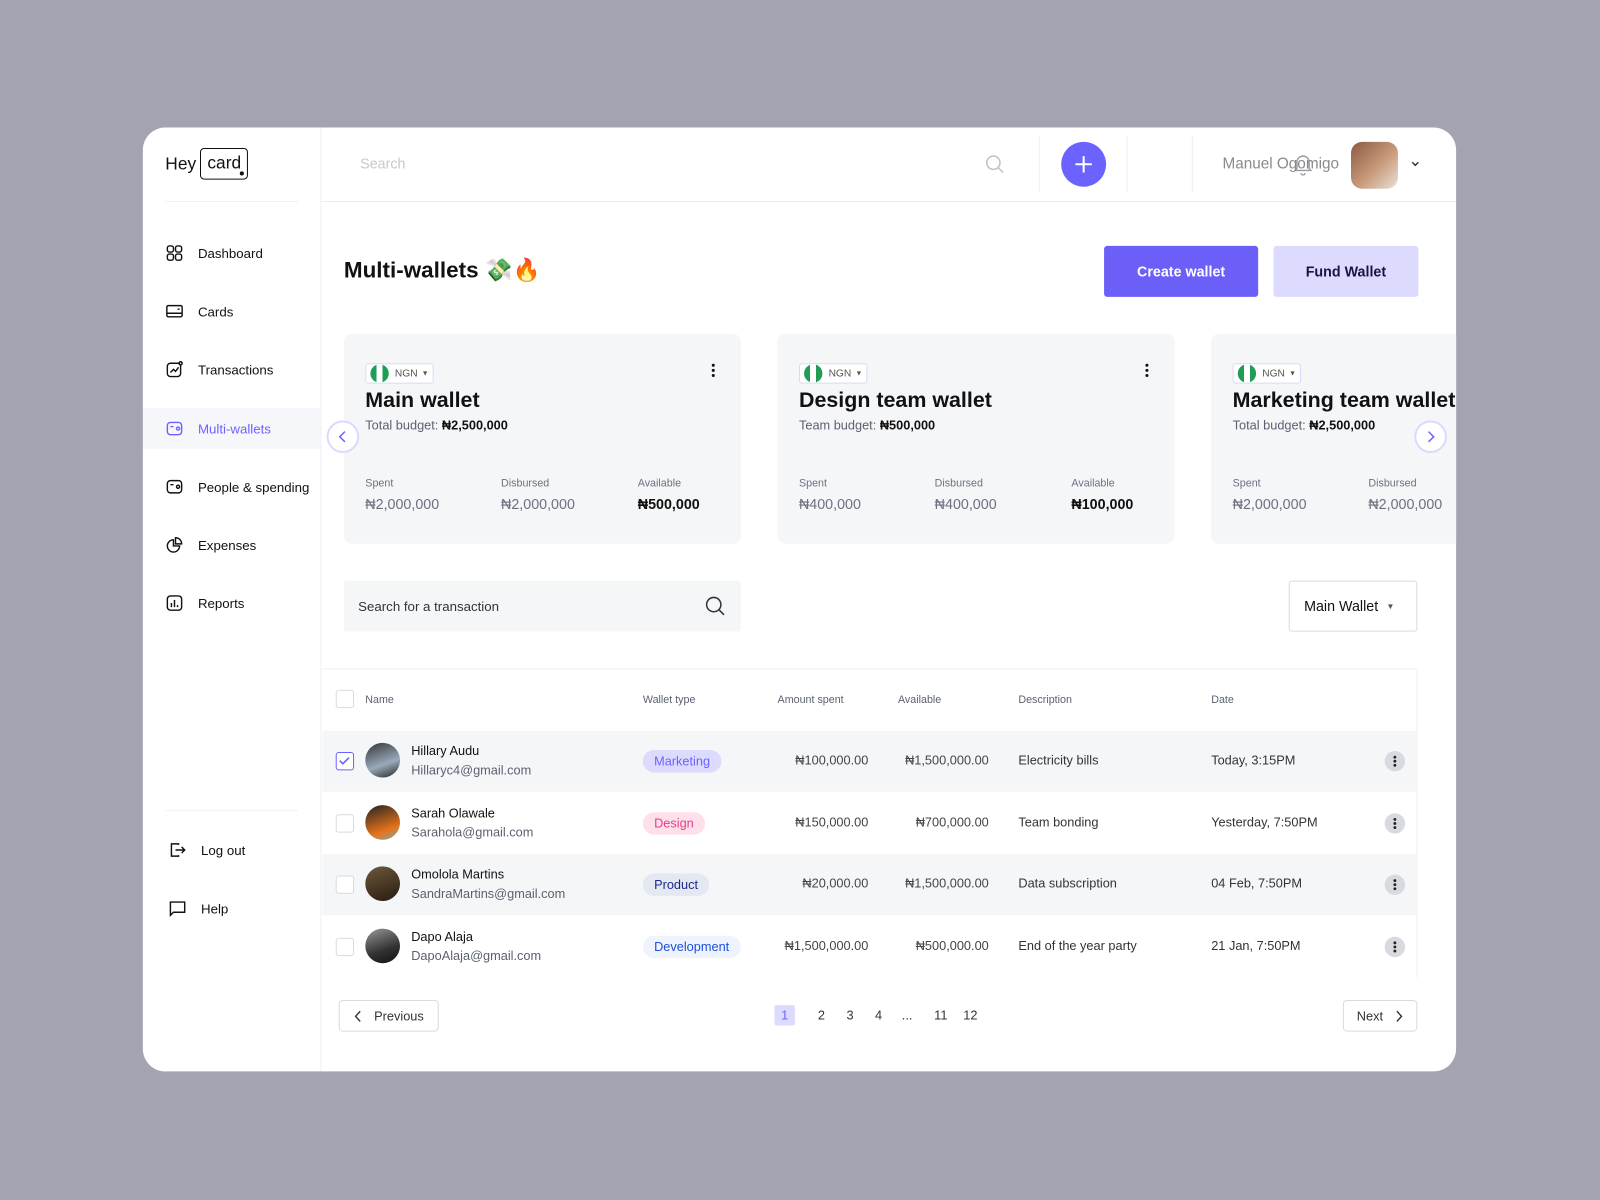  I want to click on sidebar-item-people-spending: People & spending, so click(232, 486).